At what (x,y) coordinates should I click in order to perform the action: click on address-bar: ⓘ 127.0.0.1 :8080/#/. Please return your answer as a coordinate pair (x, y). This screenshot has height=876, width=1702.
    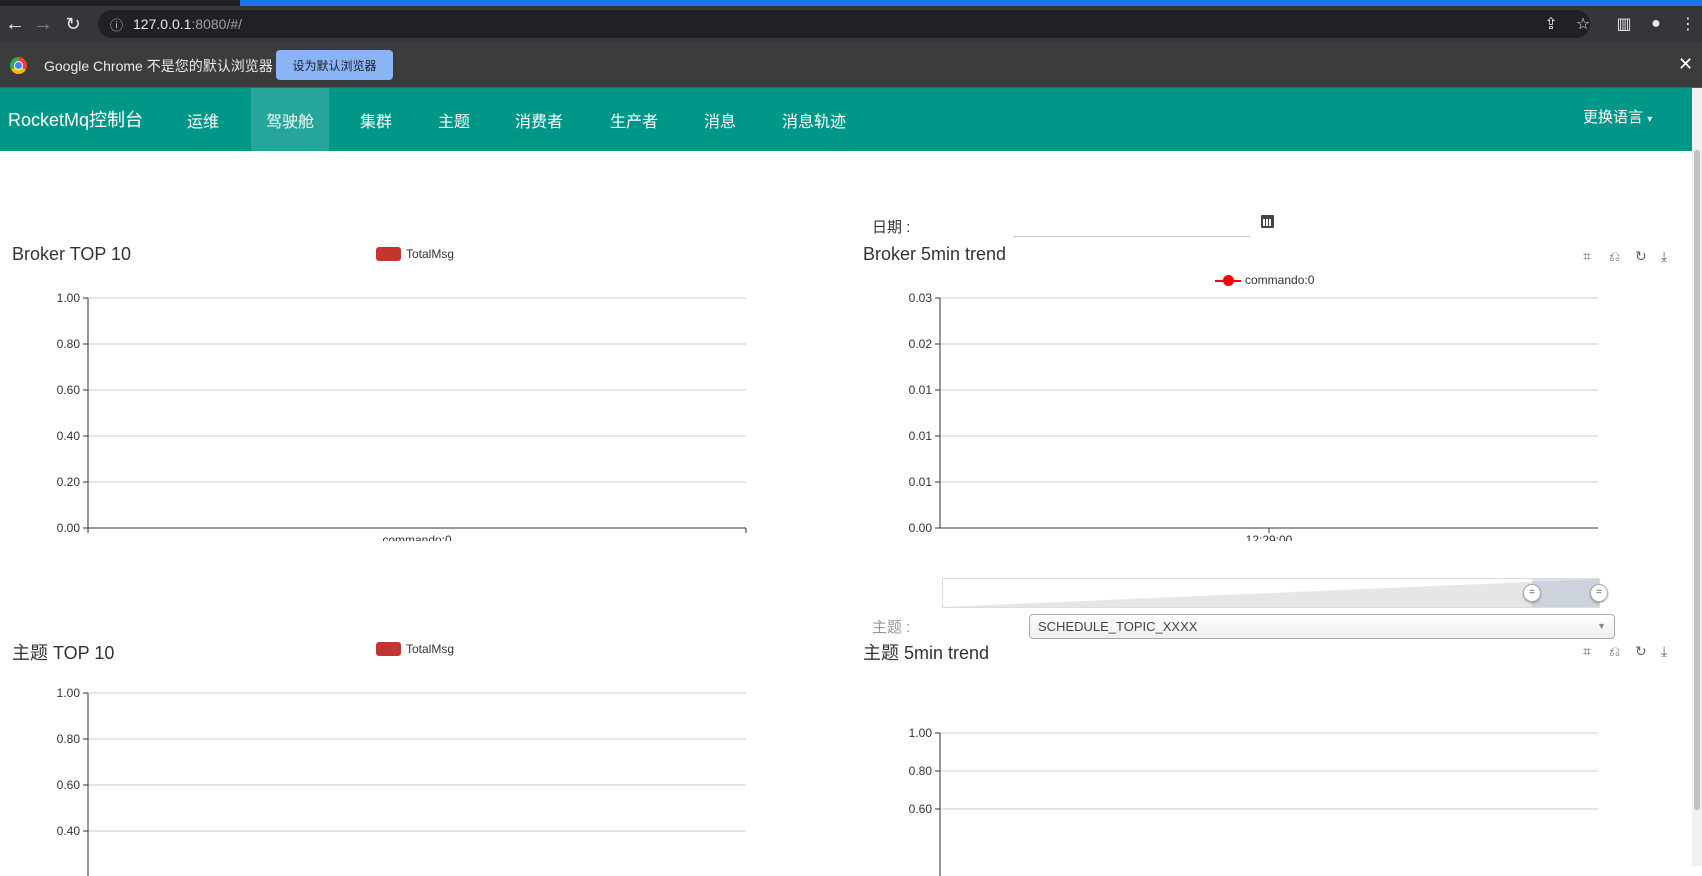
    Looking at the image, I should click on (844, 24).